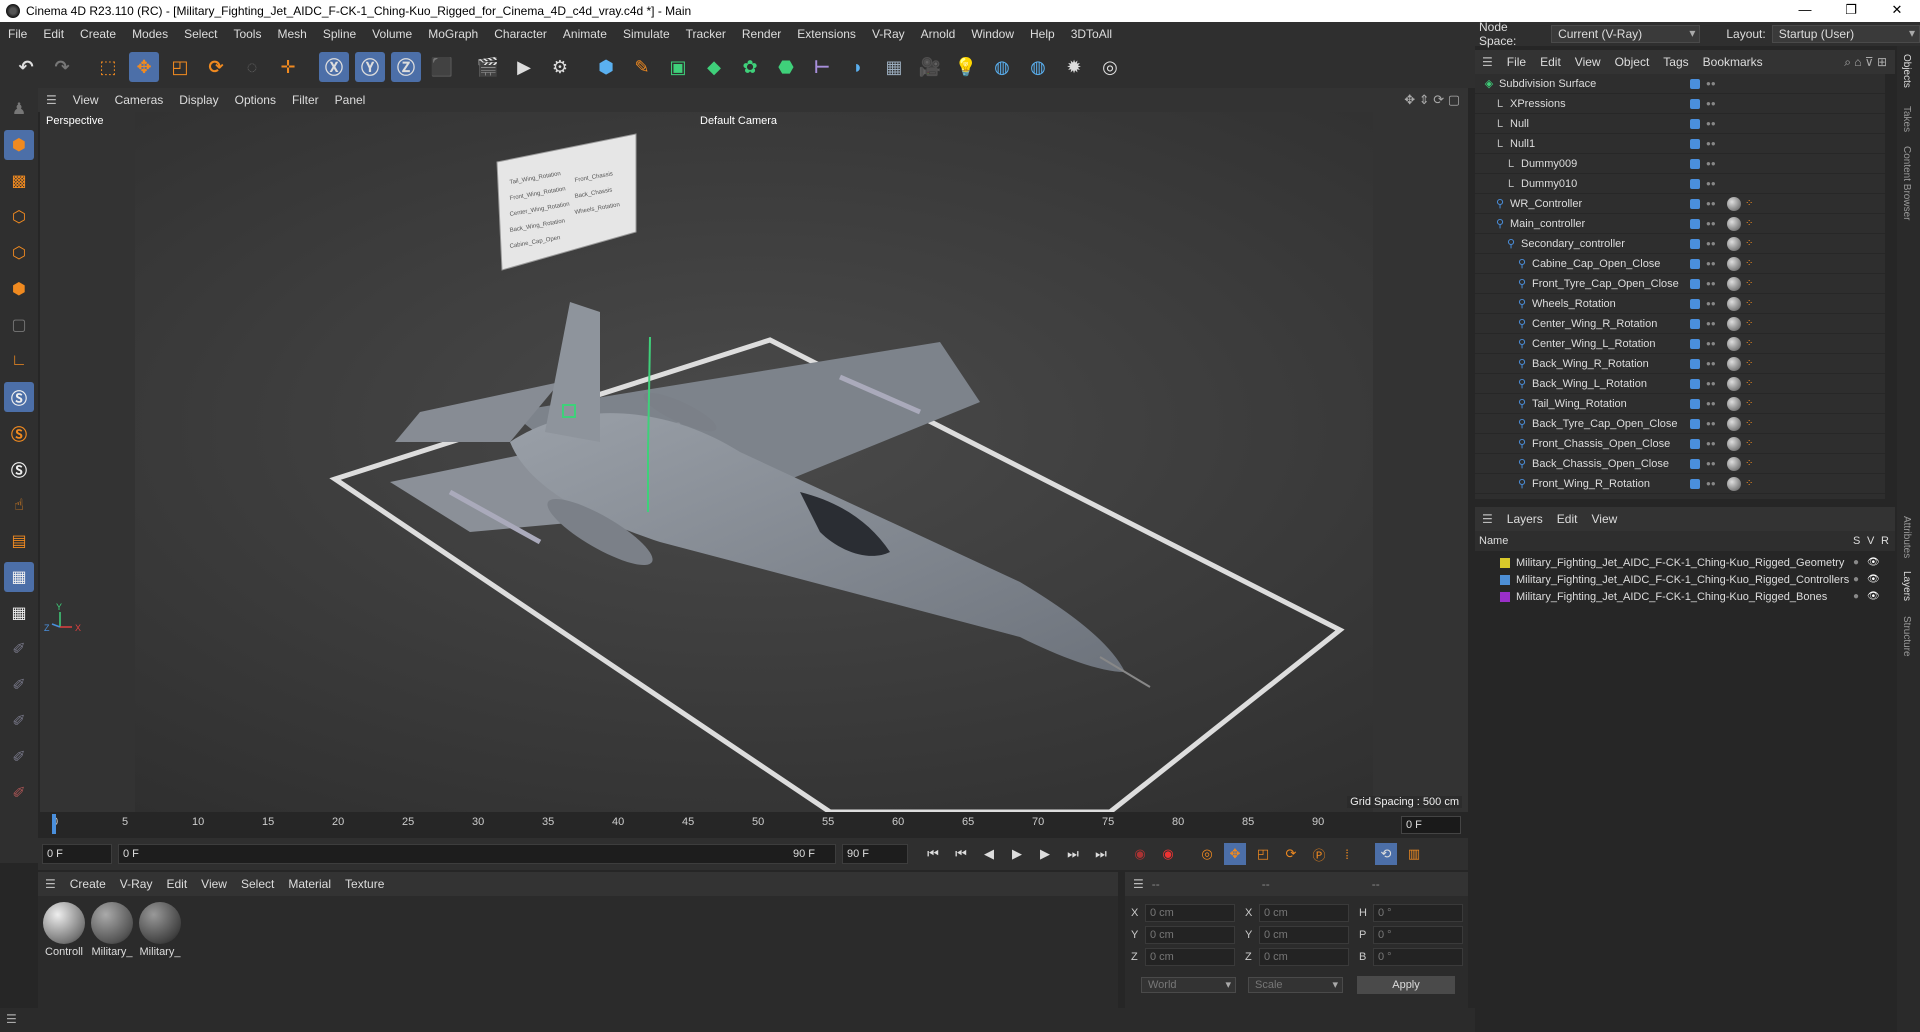 Image resolution: width=1920 pixels, height=1032 pixels. I want to click on key-rotation-icon: ⟳, so click(1291, 854).